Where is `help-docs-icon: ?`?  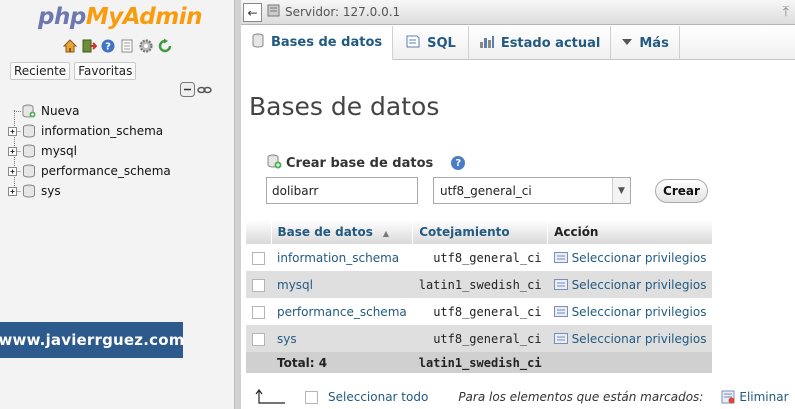 help-docs-icon: ? is located at coordinates (108, 46).